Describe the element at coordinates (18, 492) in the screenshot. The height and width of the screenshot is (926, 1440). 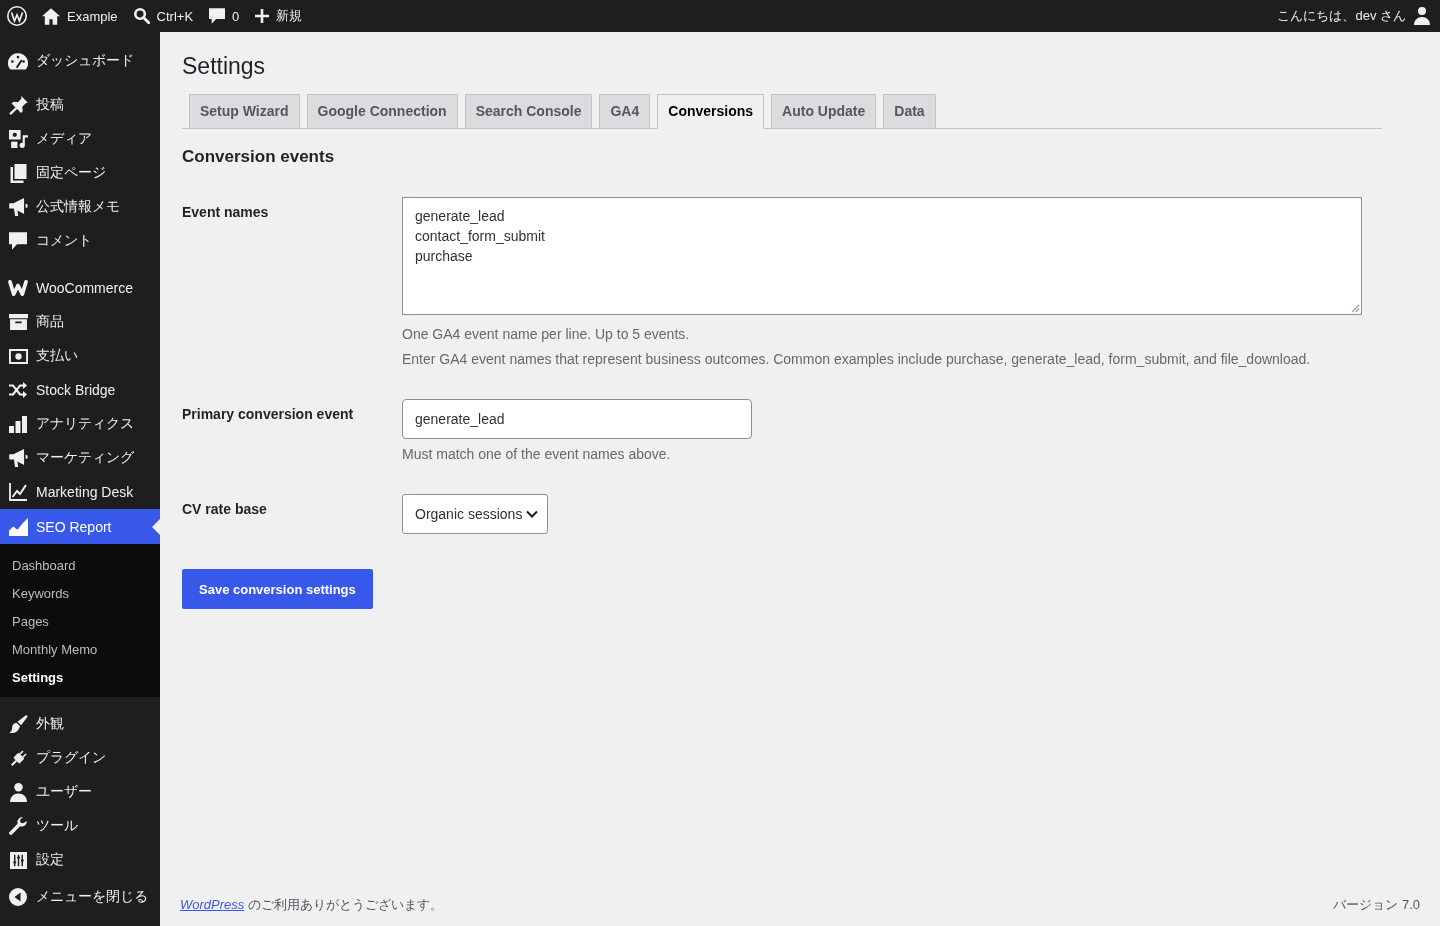
I see `line-chart-icon` at that location.